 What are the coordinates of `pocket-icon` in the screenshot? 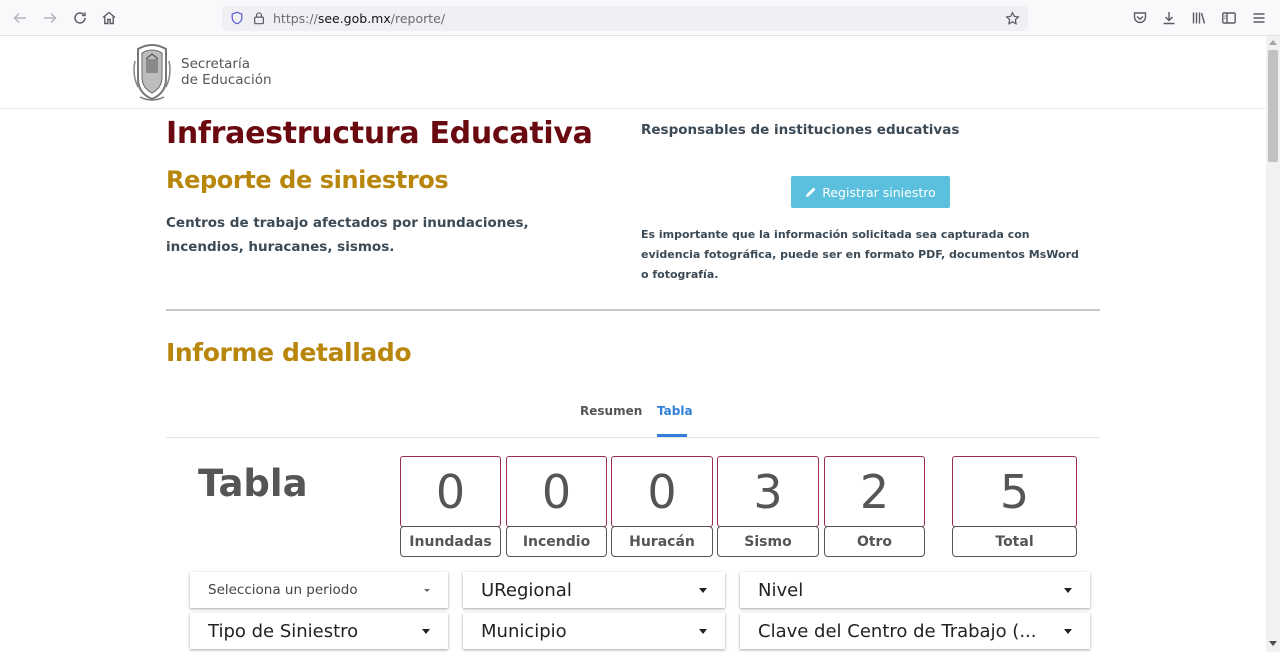 It's located at (1140, 18).